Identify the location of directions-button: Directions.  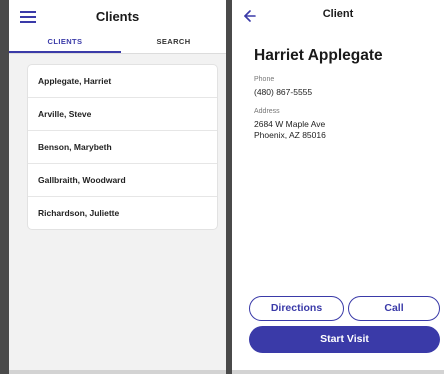
(296, 308).